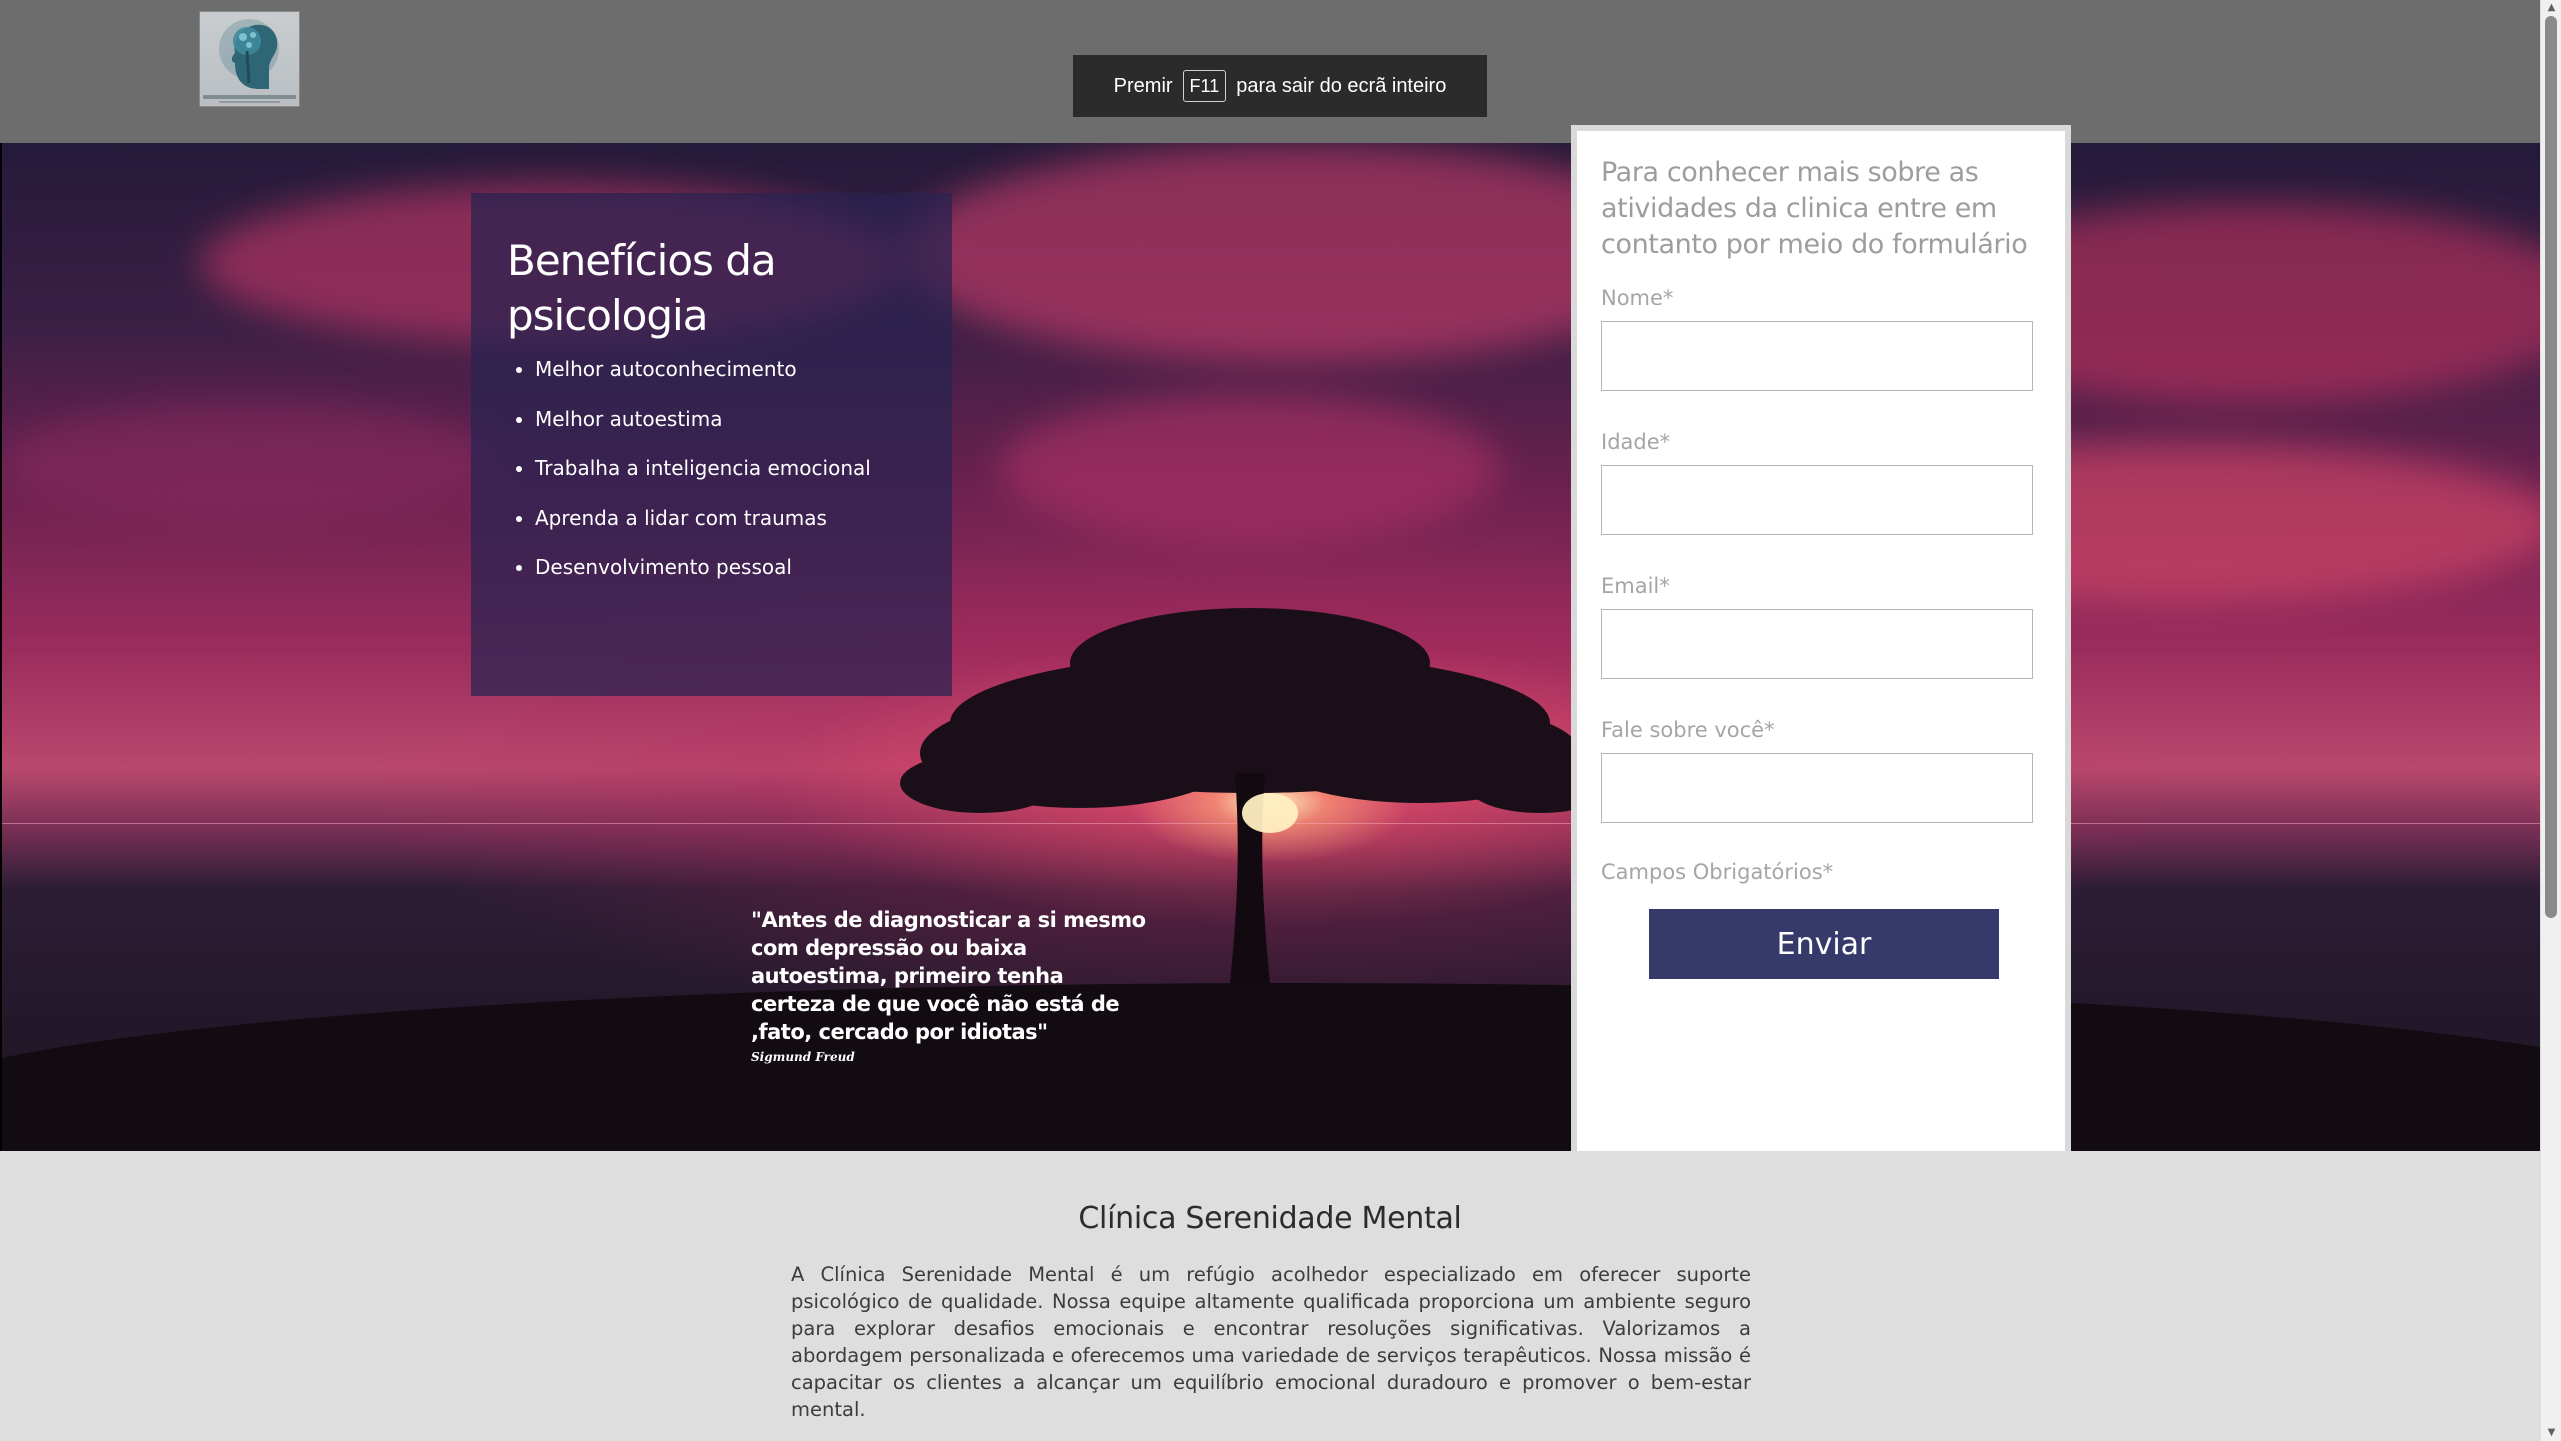  I want to click on submit-button: Enviar, so click(1824, 944).